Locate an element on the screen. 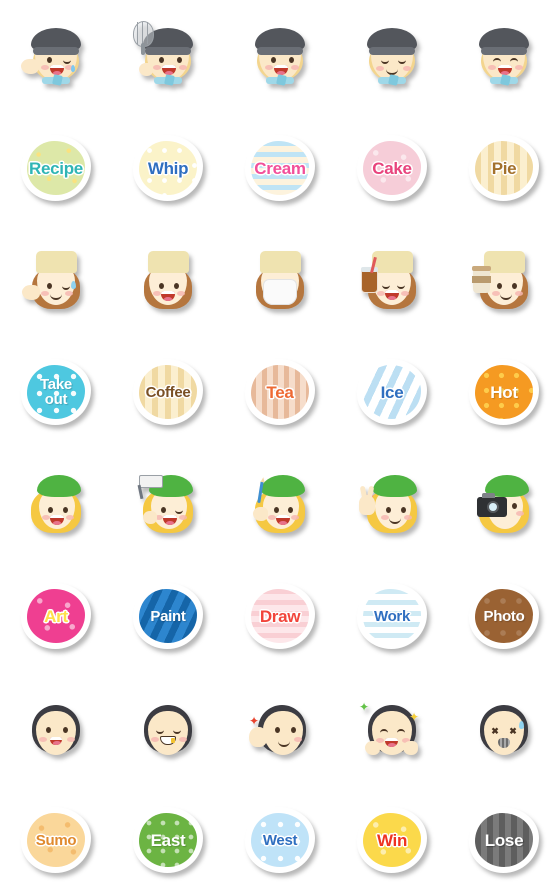 This screenshot has width=560, height=896. sumo-grin-gold-tooth-sticker is located at coordinates (168, 728).